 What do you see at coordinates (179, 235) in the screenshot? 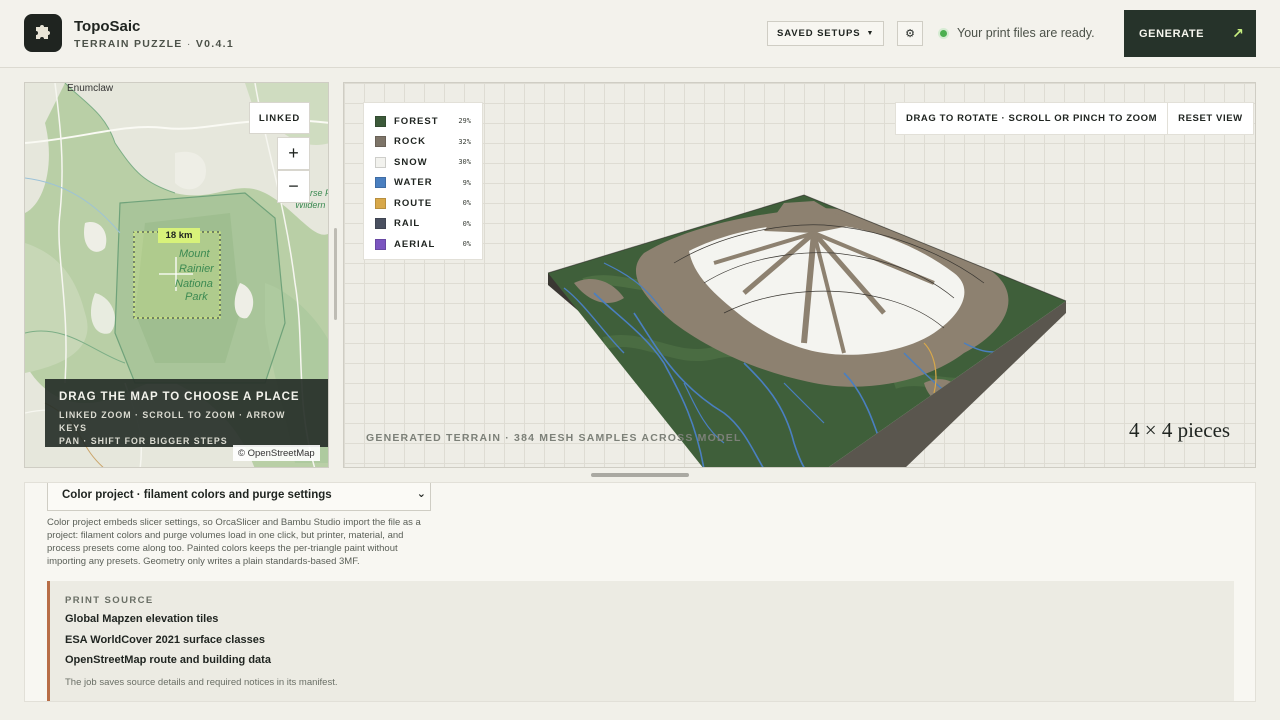
I see `scale-badge: 18 km` at bounding box center [179, 235].